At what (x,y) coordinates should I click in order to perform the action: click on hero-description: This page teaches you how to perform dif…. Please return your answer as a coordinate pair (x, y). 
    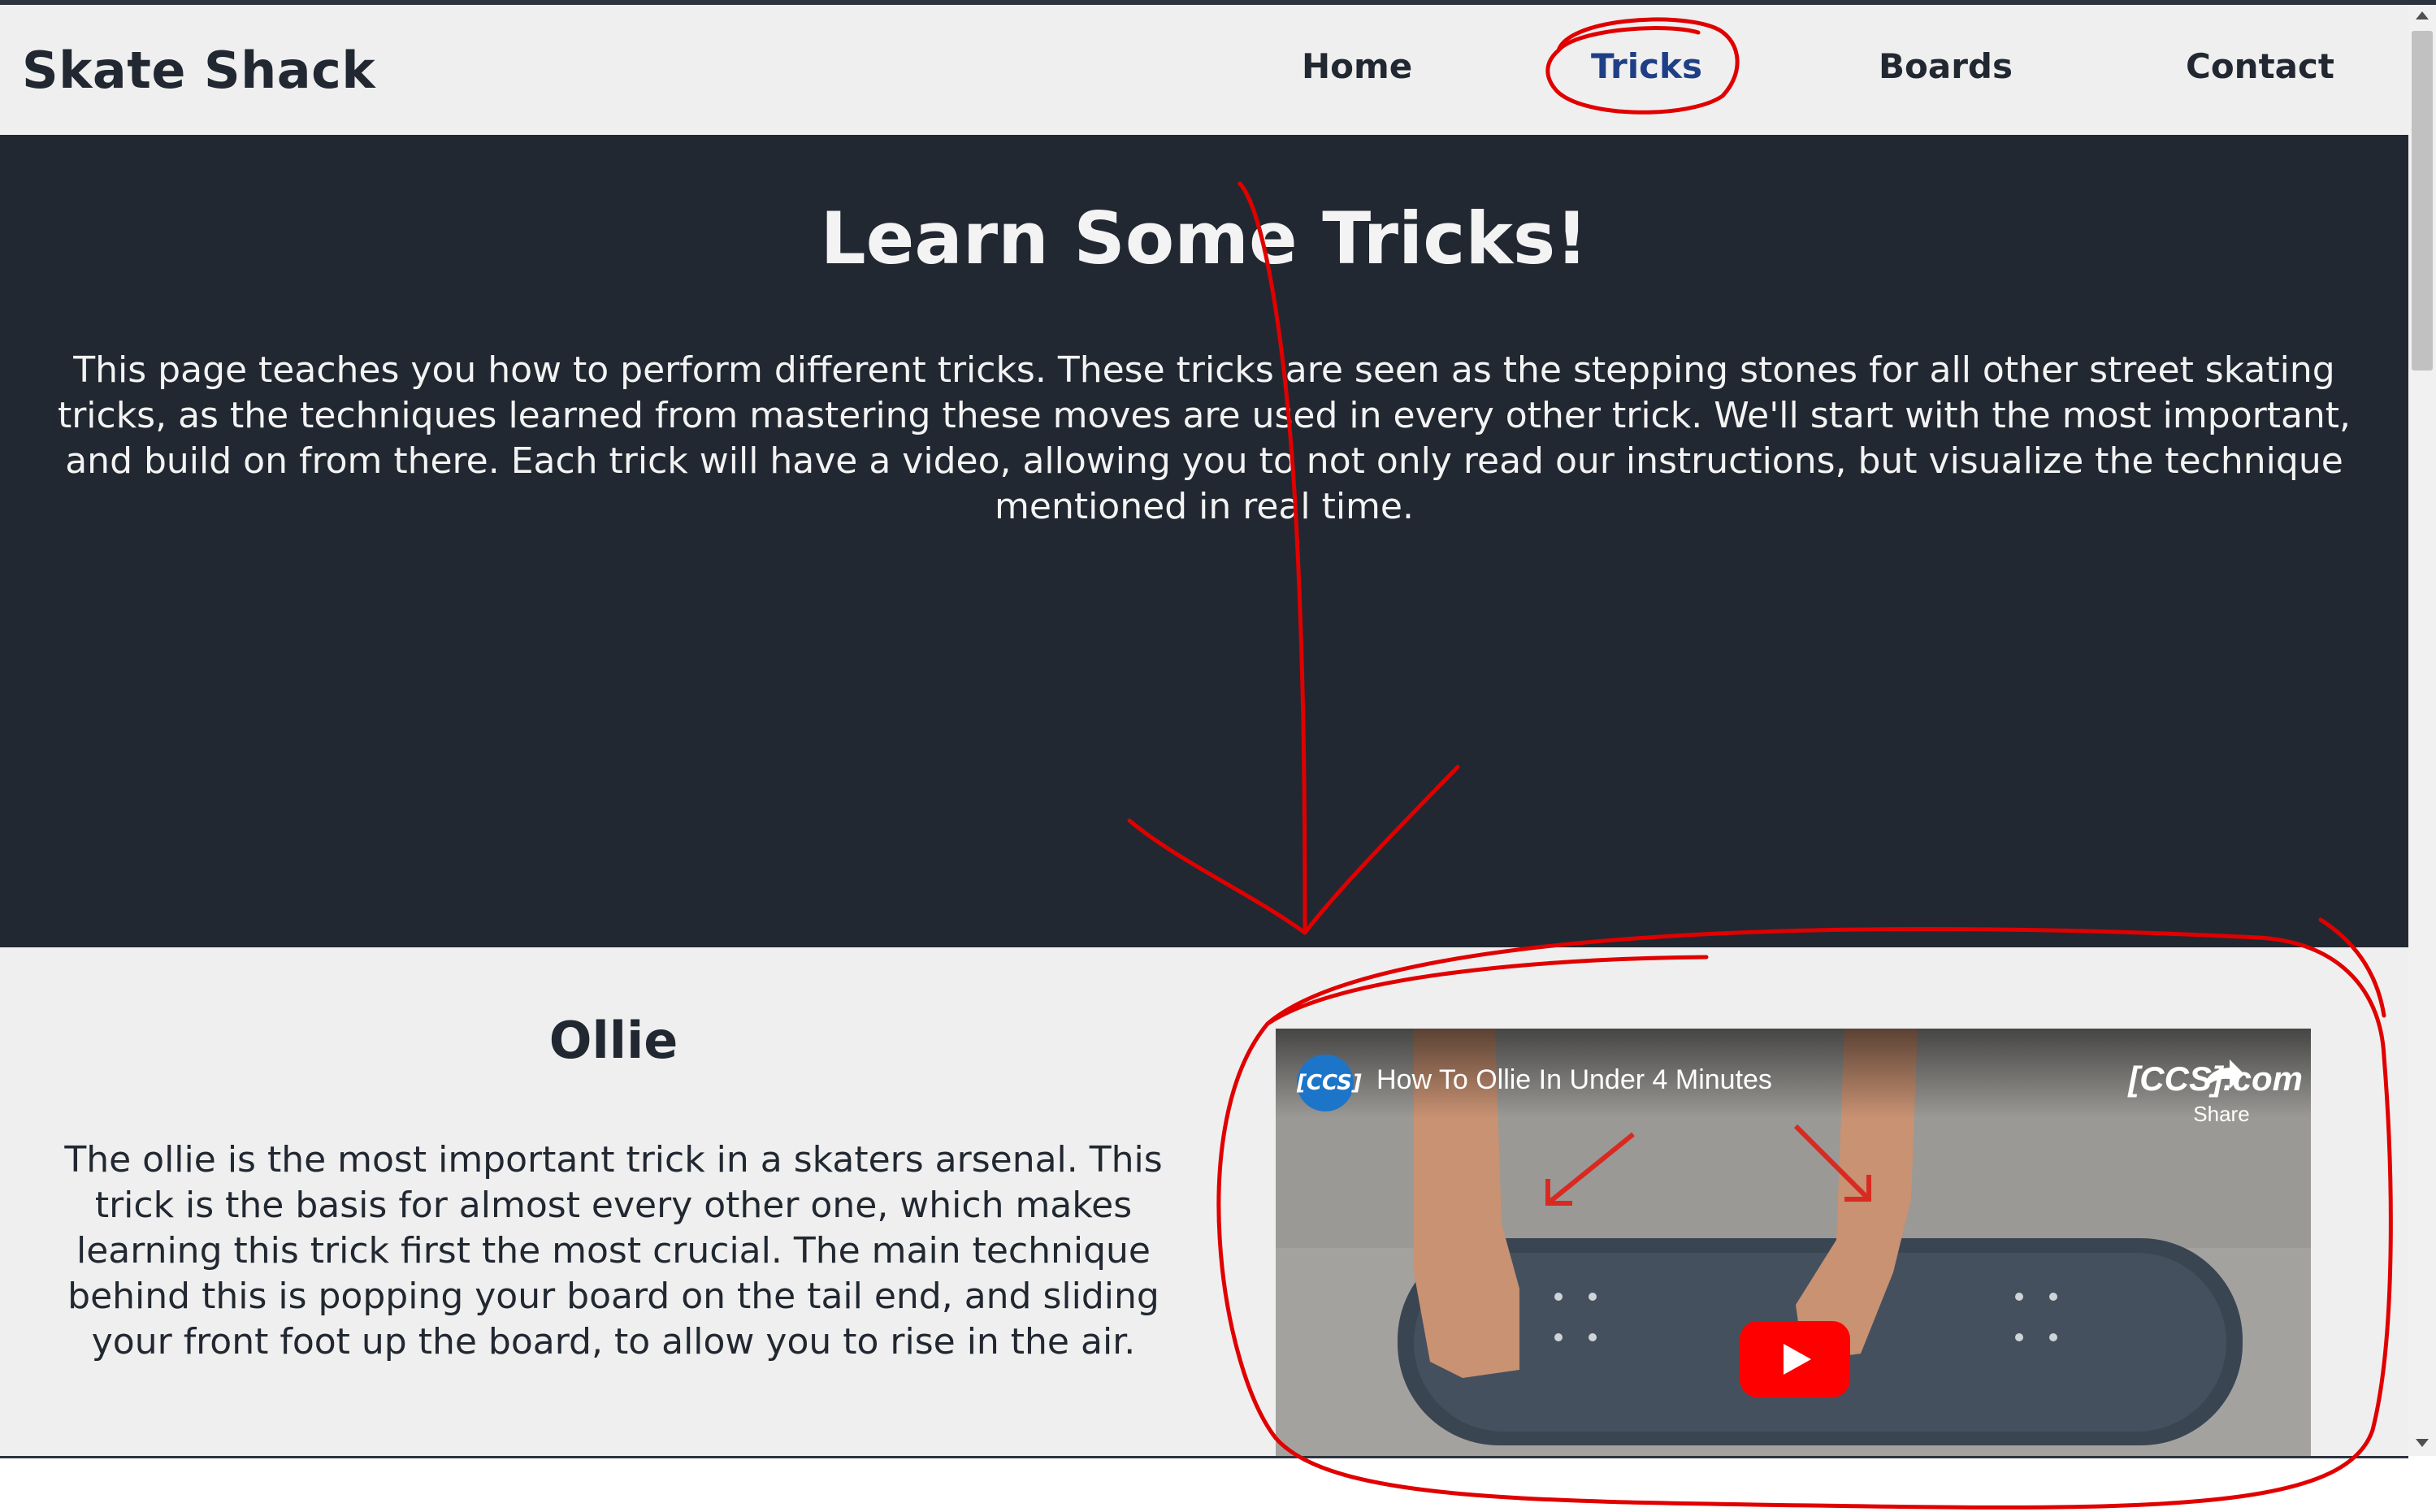
    Looking at the image, I should click on (1204, 438).